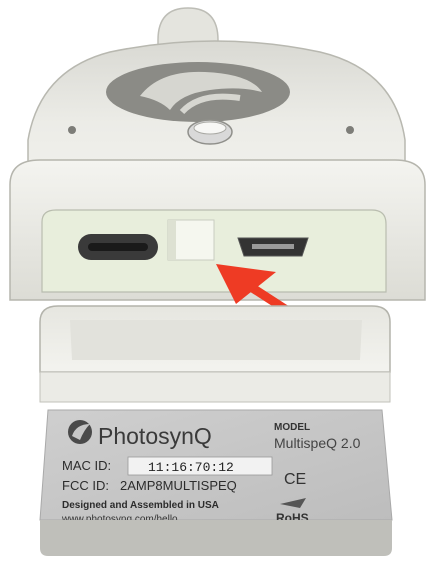 The image size is (438, 569). Describe the element at coordinates (140, 505) in the screenshot. I see `made-in-text: Designed and Assembled in USA` at that location.